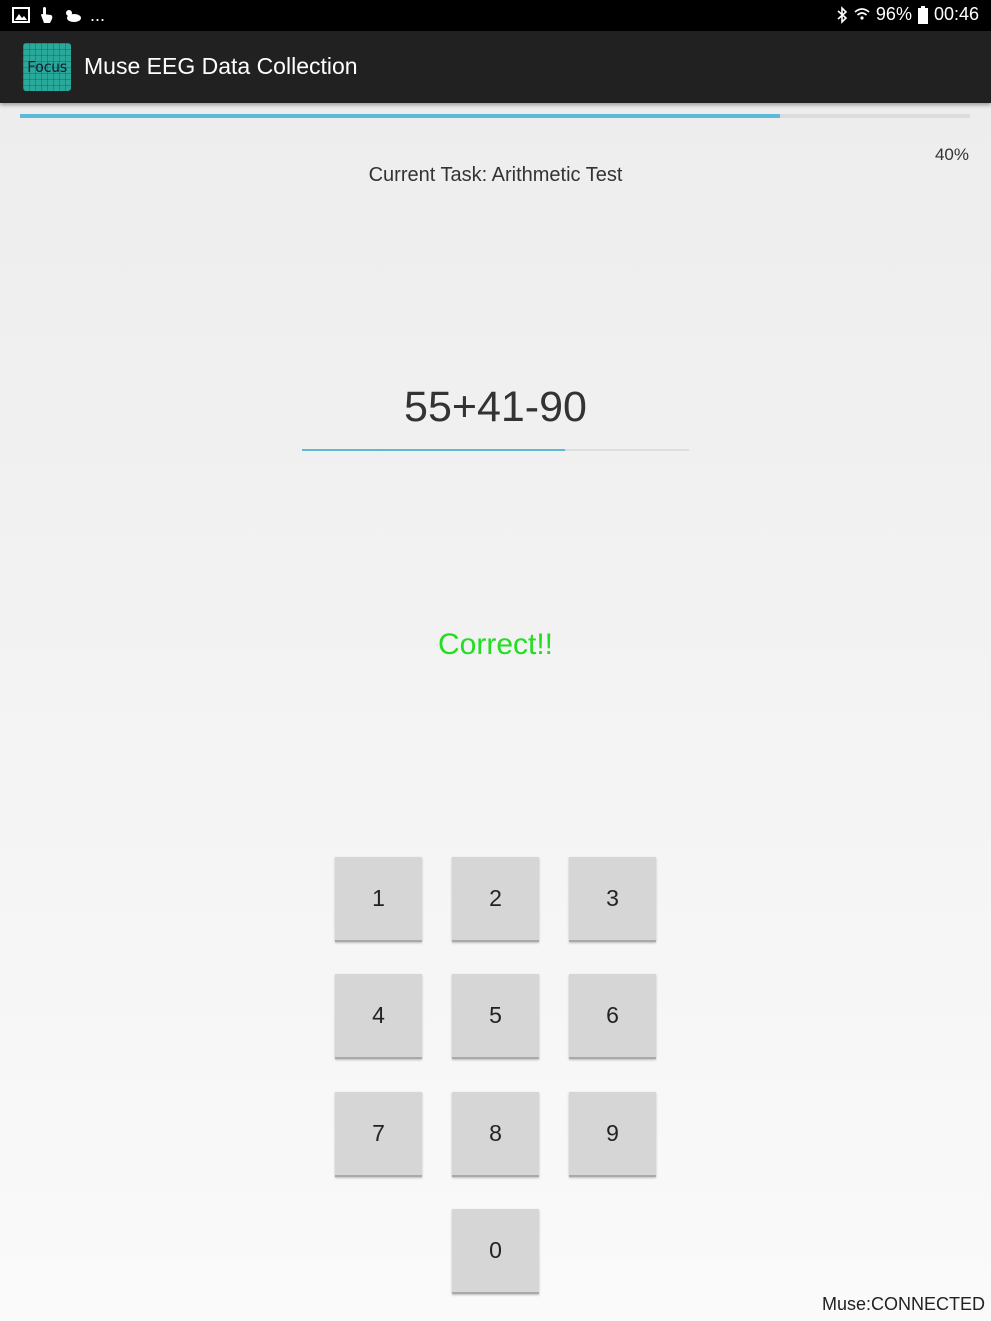  What do you see at coordinates (495, 644) in the screenshot?
I see `feedback-message: Correct!!` at bounding box center [495, 644].